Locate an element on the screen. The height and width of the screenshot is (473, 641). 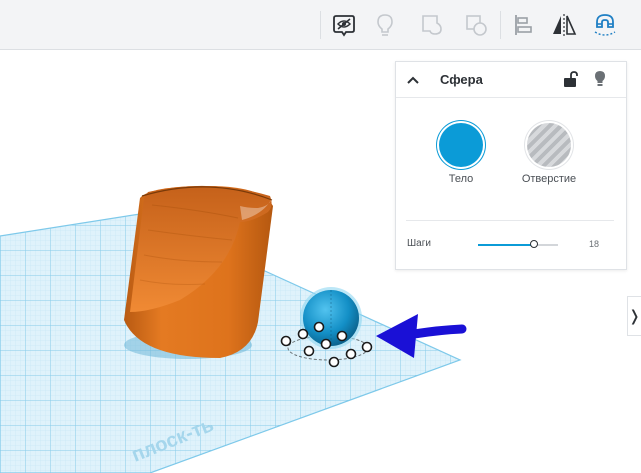
mirror-icon is located at coordinates (564, 25).